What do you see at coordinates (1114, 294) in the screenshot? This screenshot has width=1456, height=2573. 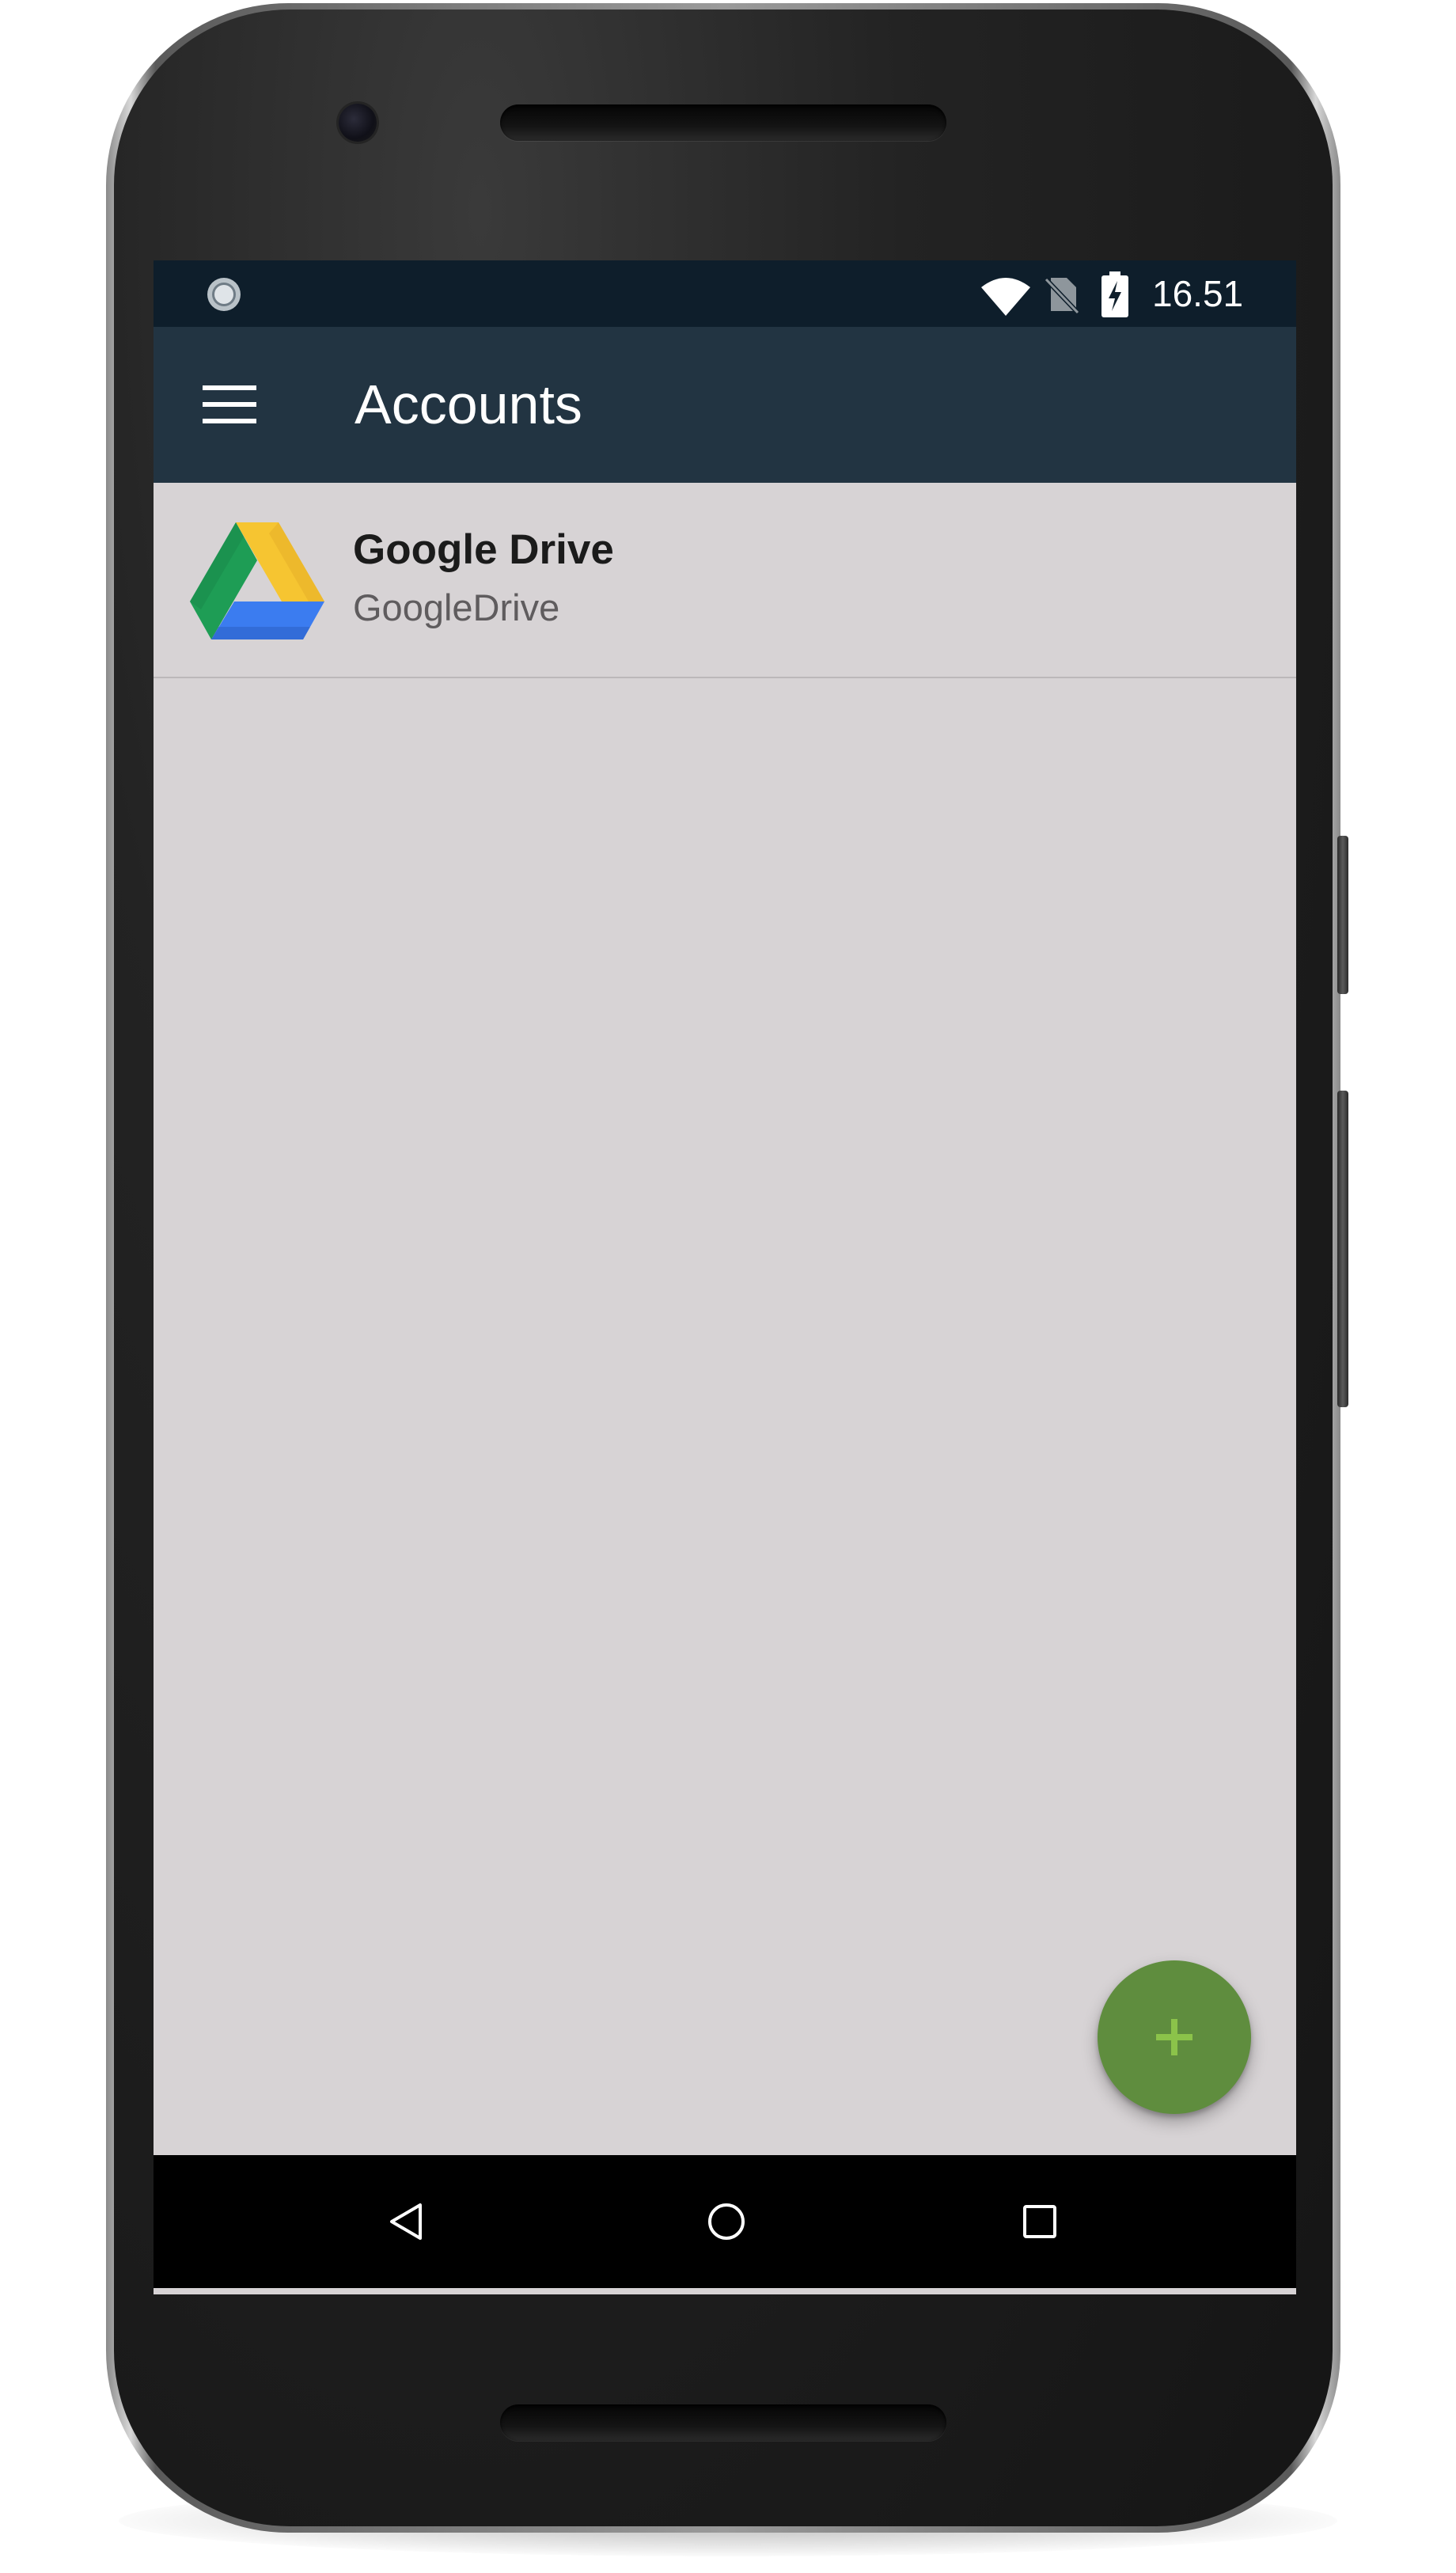 I see `battery-charging-icon` at bounding box center [1114, 294].